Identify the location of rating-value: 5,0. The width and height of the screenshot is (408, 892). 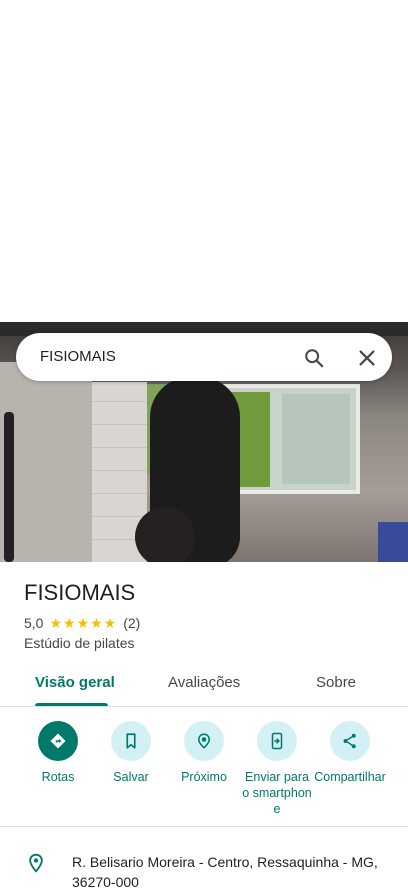
(34, 623).